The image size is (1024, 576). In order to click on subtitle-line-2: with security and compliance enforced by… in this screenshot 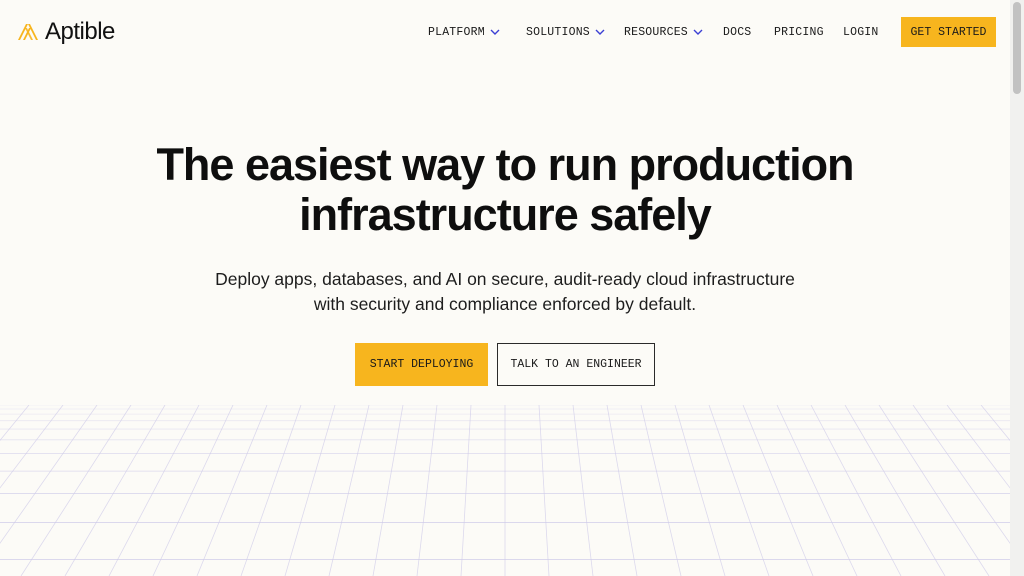, I will do `click(505, 304)`.